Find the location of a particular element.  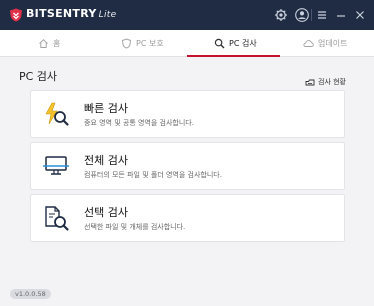

minimize-icon is located at coordinates (341, 15).